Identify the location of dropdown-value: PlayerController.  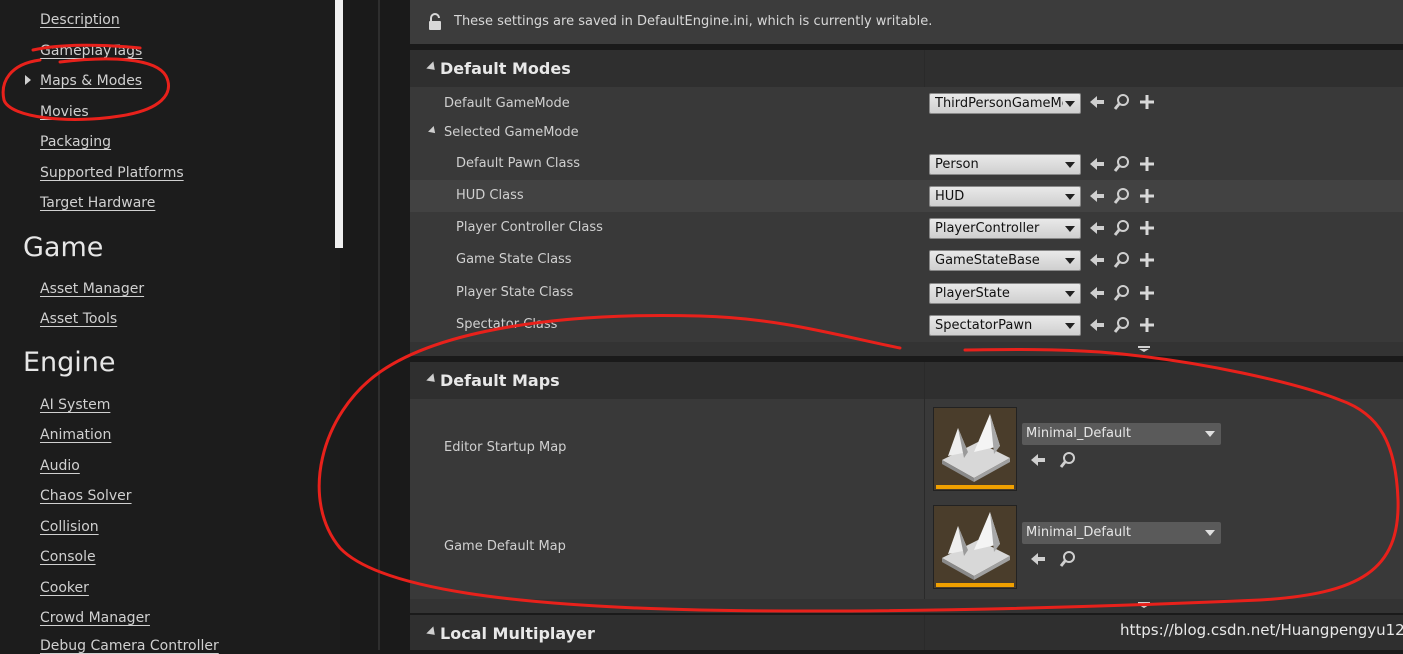
(987, 228).